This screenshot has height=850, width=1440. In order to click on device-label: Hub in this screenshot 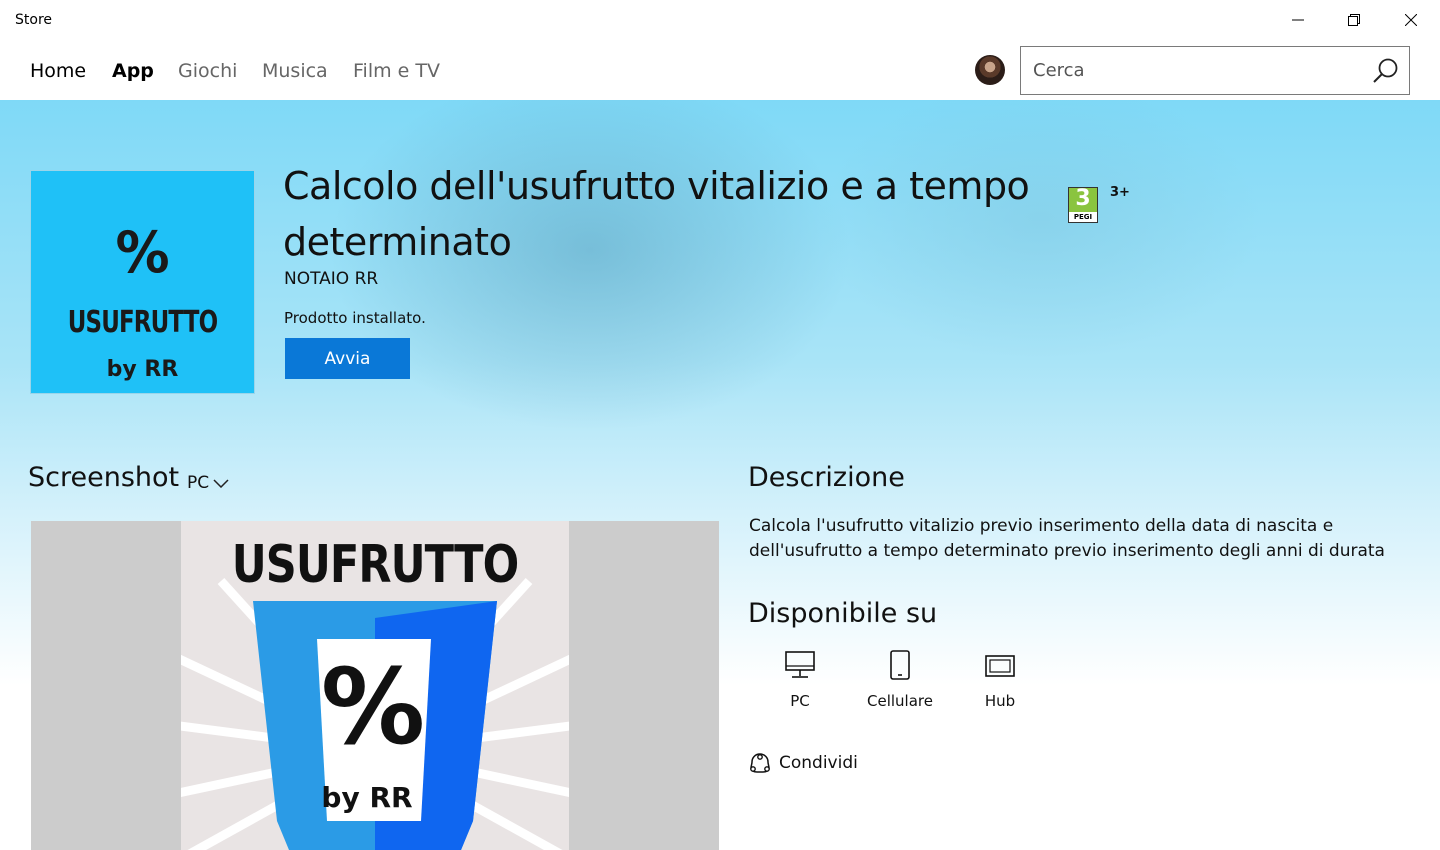, I will do `click(1000, 701)`.